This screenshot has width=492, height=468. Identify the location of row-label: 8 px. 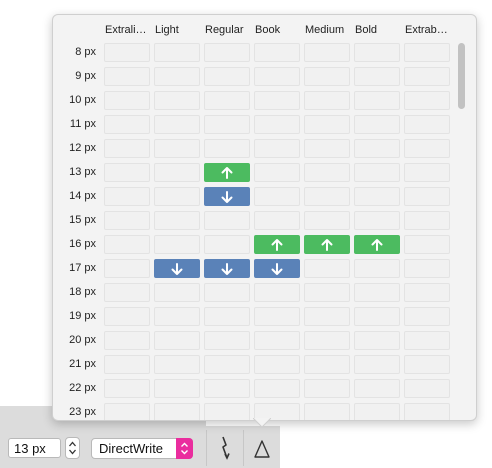
(85, 52).